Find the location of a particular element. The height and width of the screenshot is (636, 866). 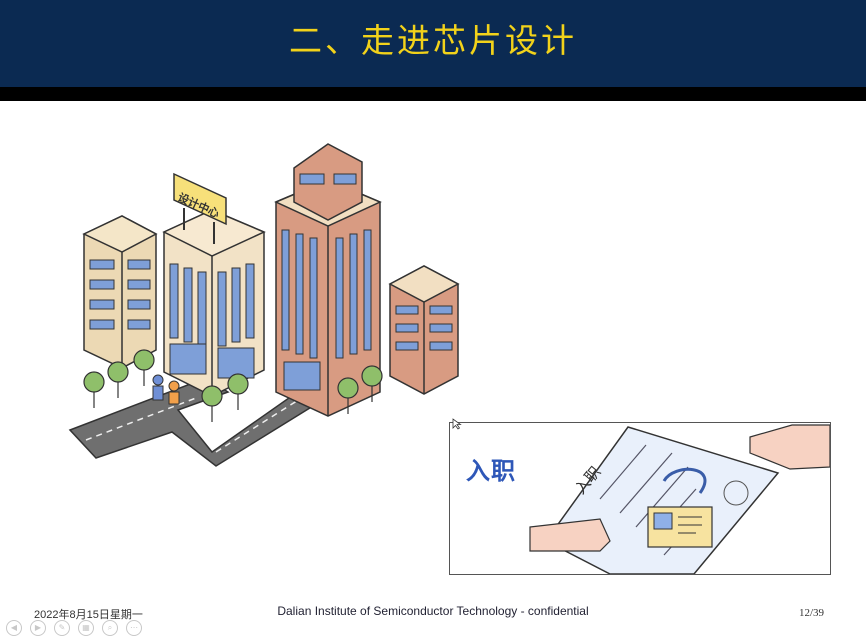

onboarding-illustration: 入职 is located at coordinates (679, 499).